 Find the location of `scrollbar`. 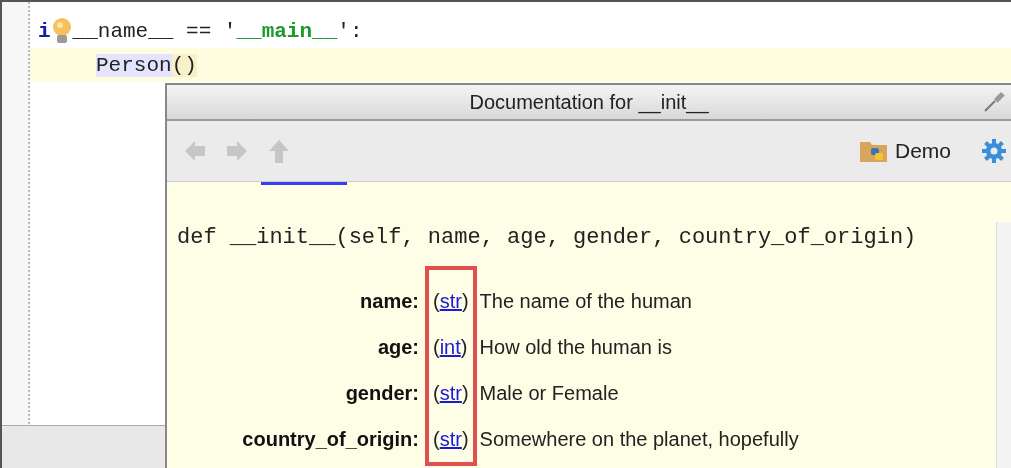

scrollbar is located at coordinates (1003, 345).